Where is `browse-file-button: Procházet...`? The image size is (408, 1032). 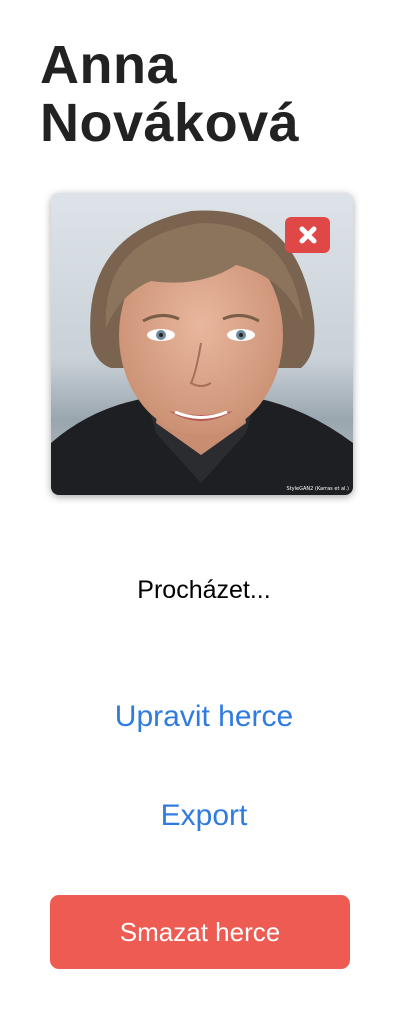
browse-file-button: Procházet... is located at coordinates (204, 590).